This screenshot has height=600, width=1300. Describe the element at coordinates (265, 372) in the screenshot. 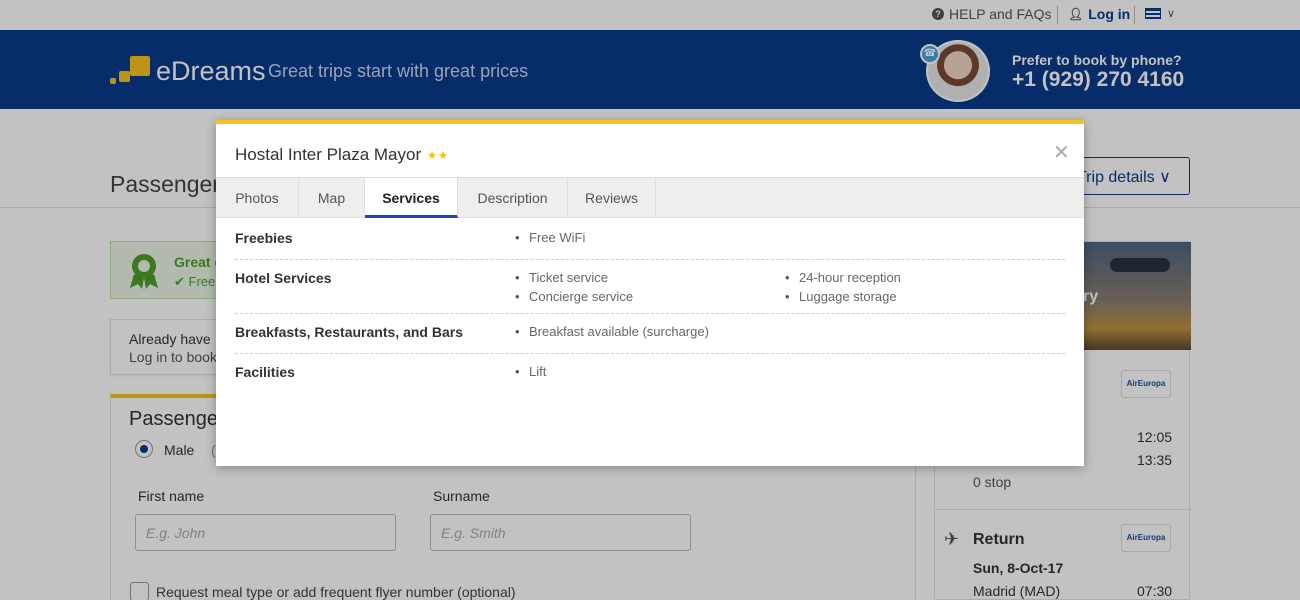

I see `service-category: Facilities` at that location.